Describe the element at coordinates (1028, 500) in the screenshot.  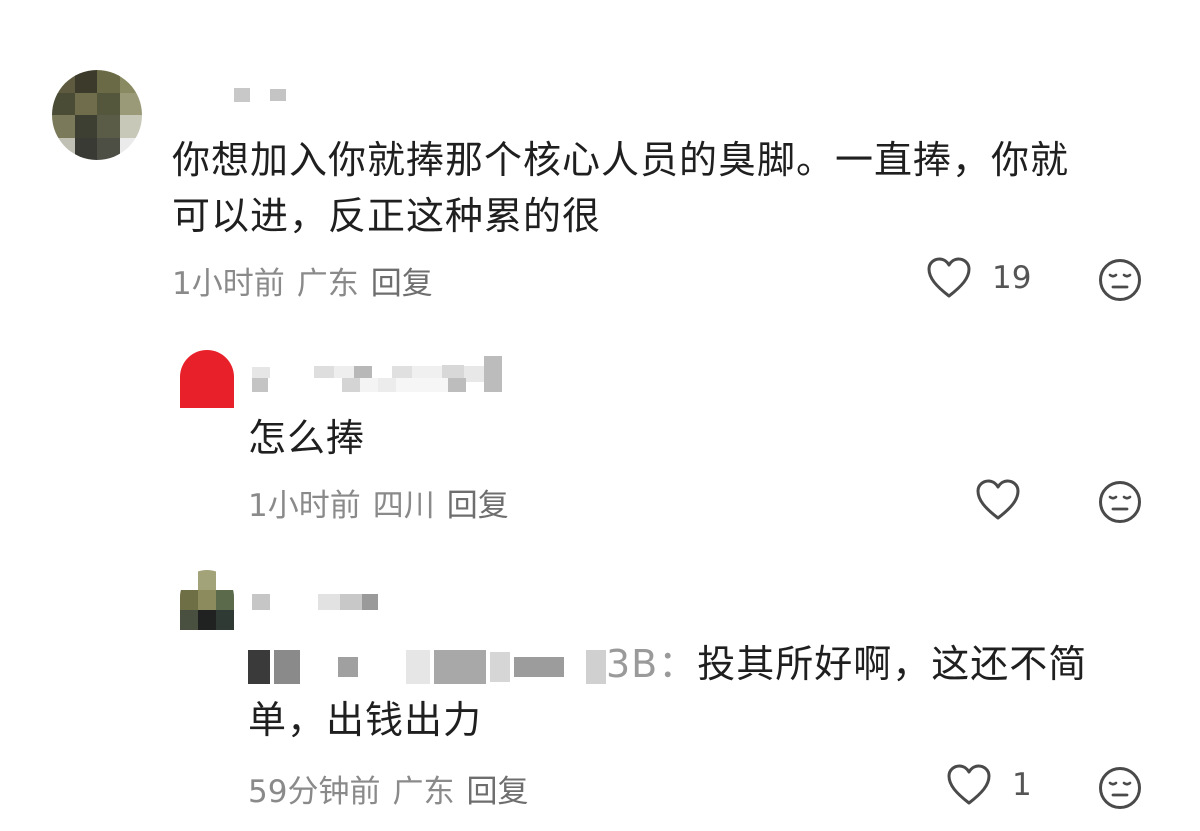
I see `like-button` at that location.